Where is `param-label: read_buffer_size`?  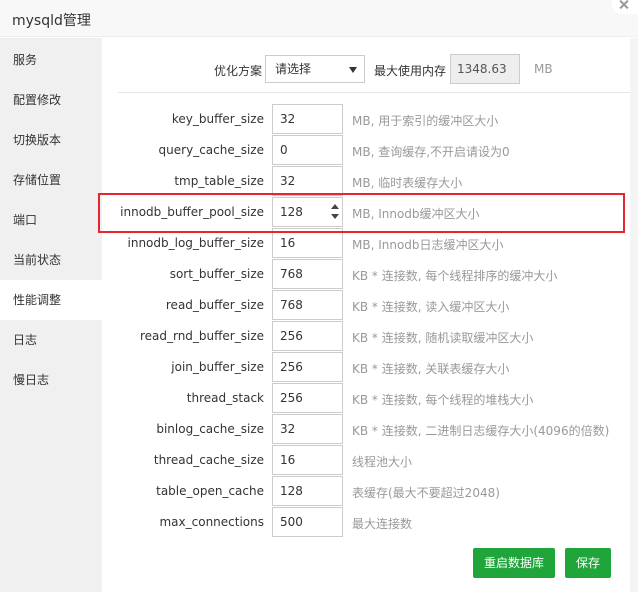
param-label: read_buffer_size is located at coordinates (214, 305).